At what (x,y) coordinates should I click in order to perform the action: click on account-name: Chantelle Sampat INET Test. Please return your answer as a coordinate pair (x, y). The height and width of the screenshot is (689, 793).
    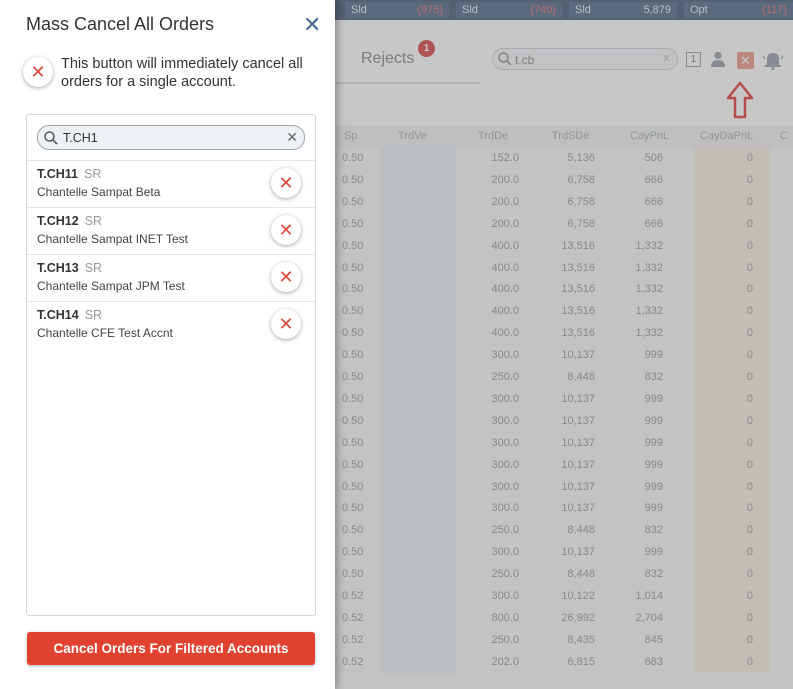
    Looking at the image, I should click on (112, 239).